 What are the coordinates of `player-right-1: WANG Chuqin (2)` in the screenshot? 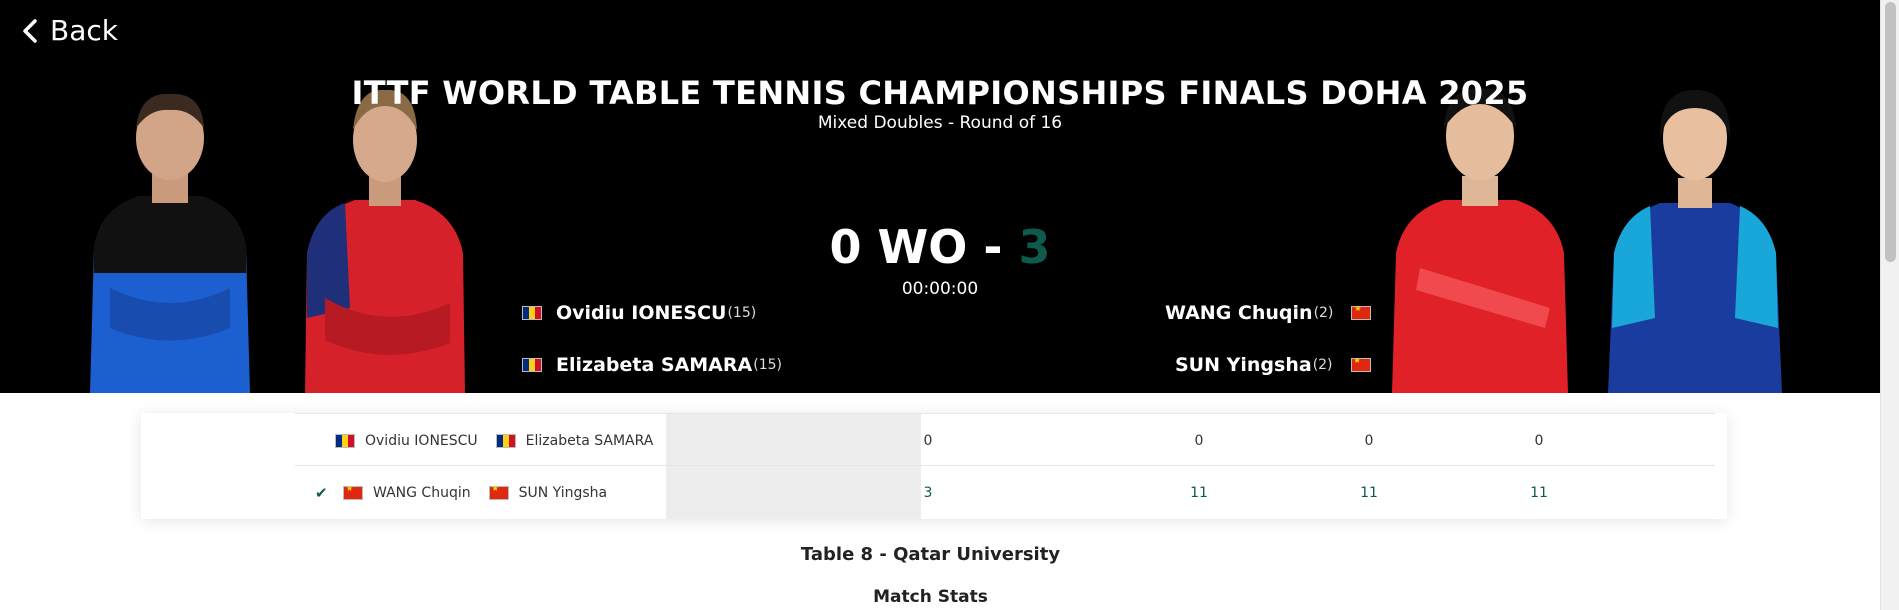 It's located at (1268, 313).